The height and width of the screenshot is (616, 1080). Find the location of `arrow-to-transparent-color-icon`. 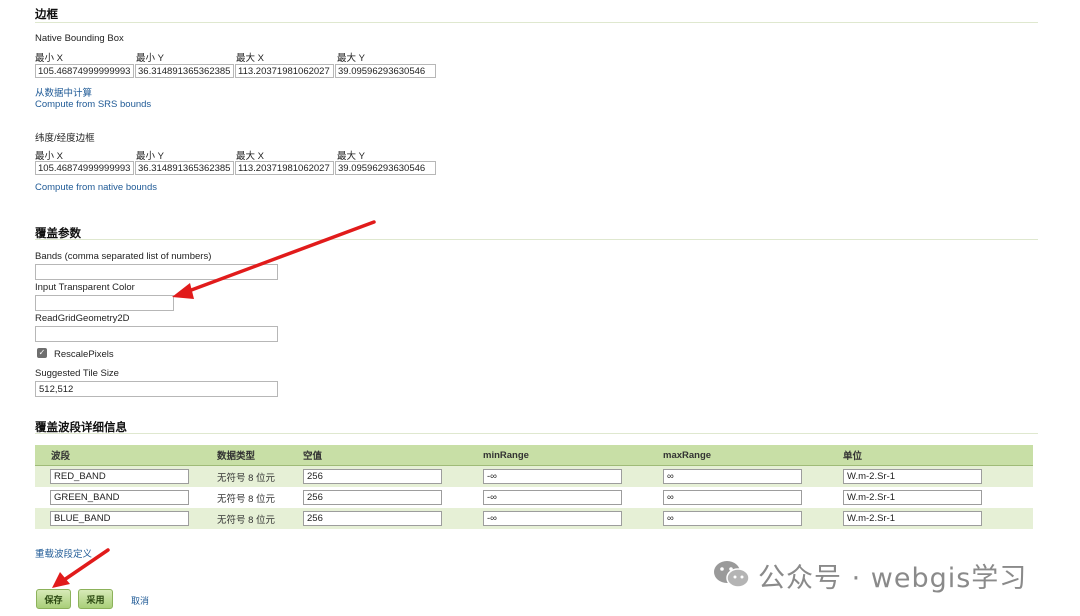

arrow-to-transparent-color-icon is located at coordinates (274, 259).